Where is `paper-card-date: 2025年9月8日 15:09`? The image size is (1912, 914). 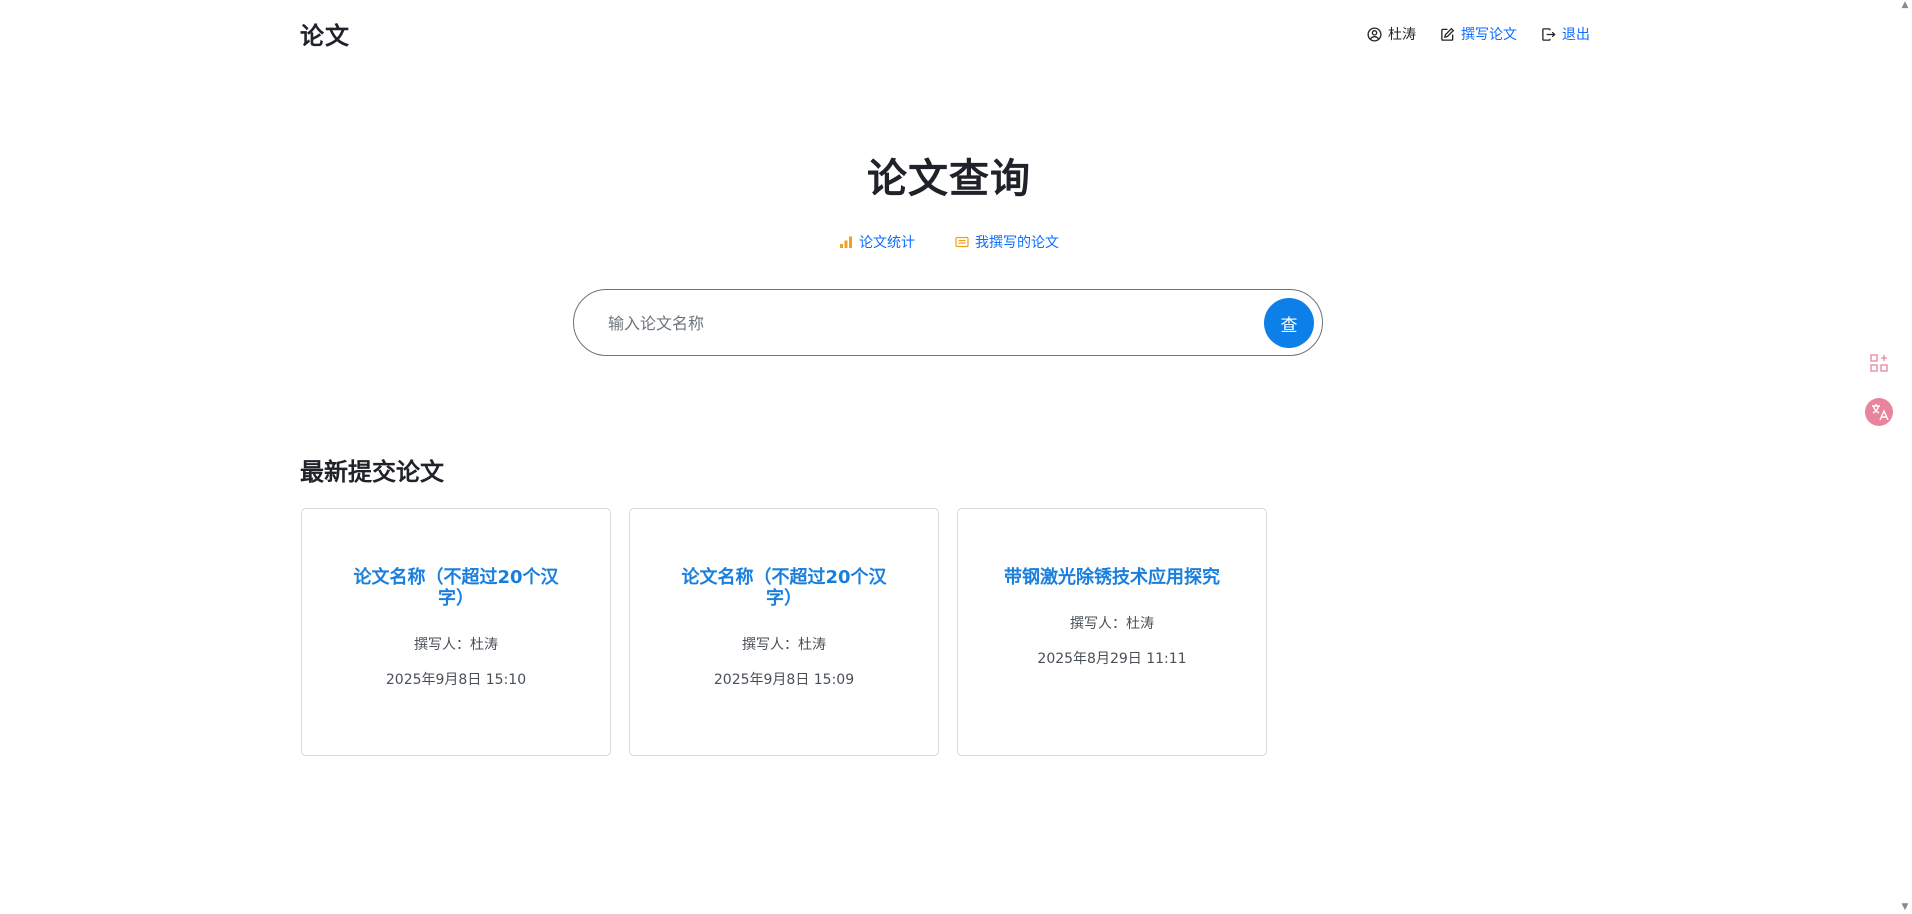 paper-card-date: 2025年9月8日 15:09 is located at coordinates (784, 680).